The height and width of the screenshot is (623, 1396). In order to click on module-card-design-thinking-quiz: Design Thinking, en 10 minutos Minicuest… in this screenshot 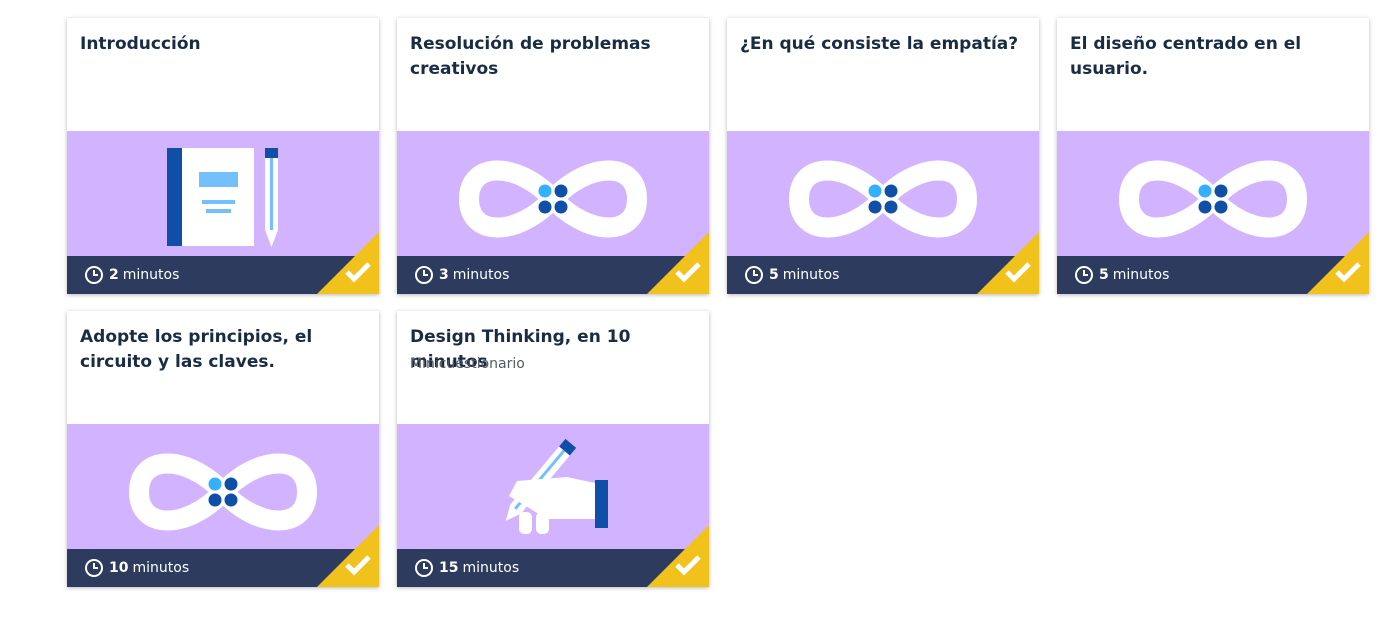, I will do `click(553, 449)`.